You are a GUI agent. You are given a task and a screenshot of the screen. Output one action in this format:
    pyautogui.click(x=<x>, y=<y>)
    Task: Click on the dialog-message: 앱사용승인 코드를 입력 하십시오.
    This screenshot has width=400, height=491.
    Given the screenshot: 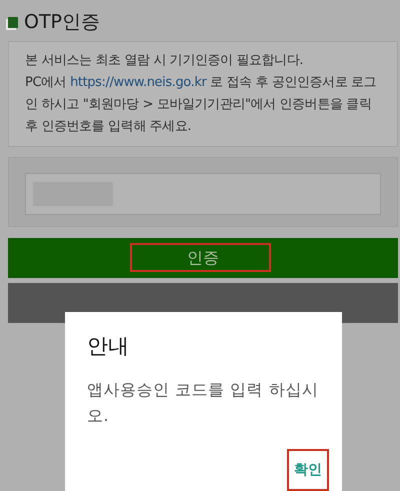 What is the action you would take?
    pyautogui.click(x=203, y=403)
    